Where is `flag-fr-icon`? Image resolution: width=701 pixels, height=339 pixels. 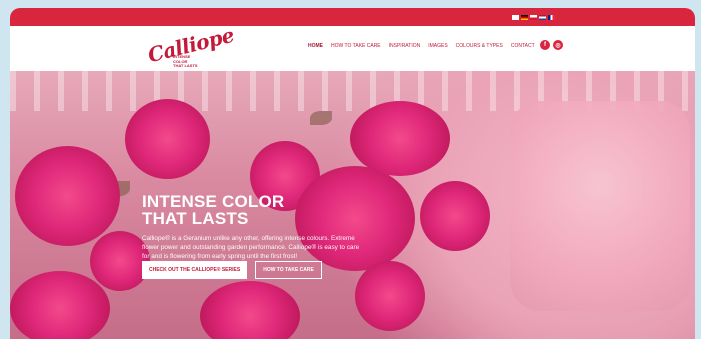
flag-fr-icon is located at coordinates (551, 17).